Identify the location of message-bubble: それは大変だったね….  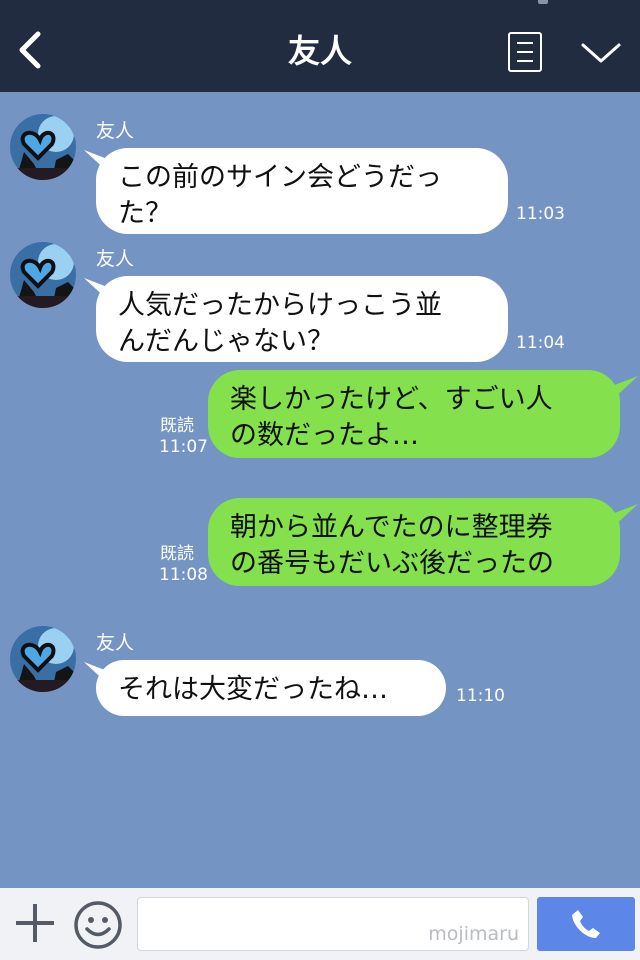
(271, 688).